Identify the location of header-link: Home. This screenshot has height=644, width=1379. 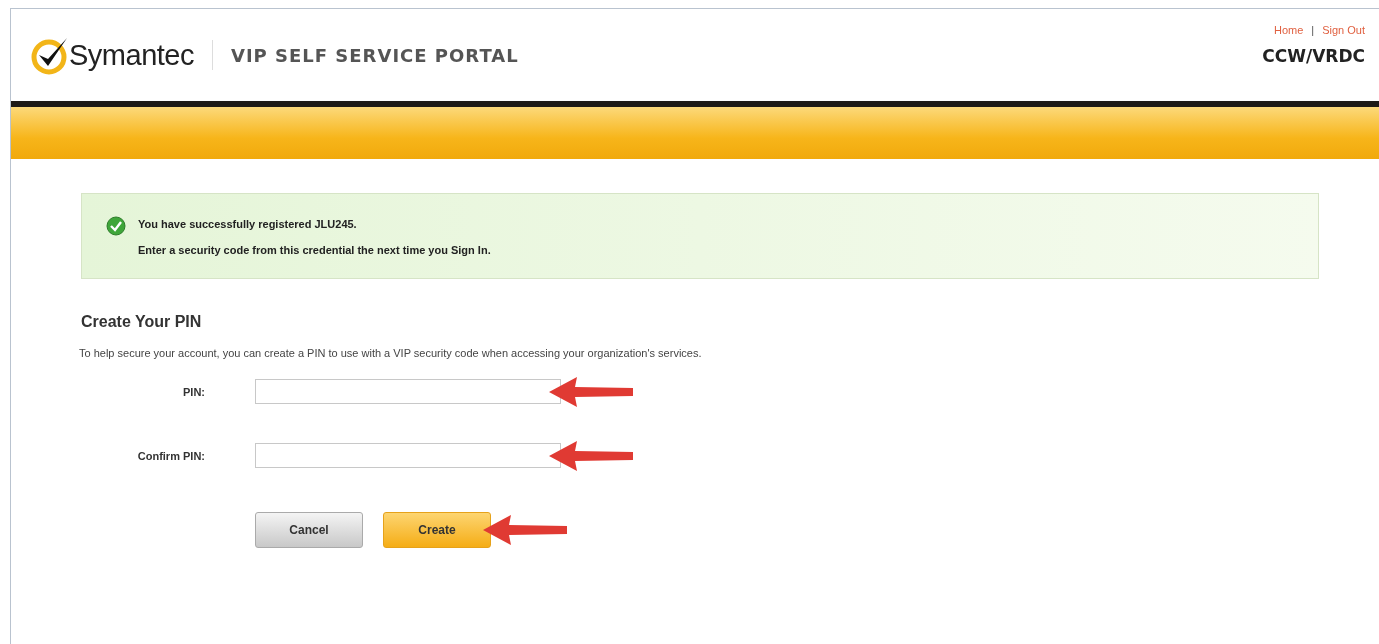
(1289, 30).